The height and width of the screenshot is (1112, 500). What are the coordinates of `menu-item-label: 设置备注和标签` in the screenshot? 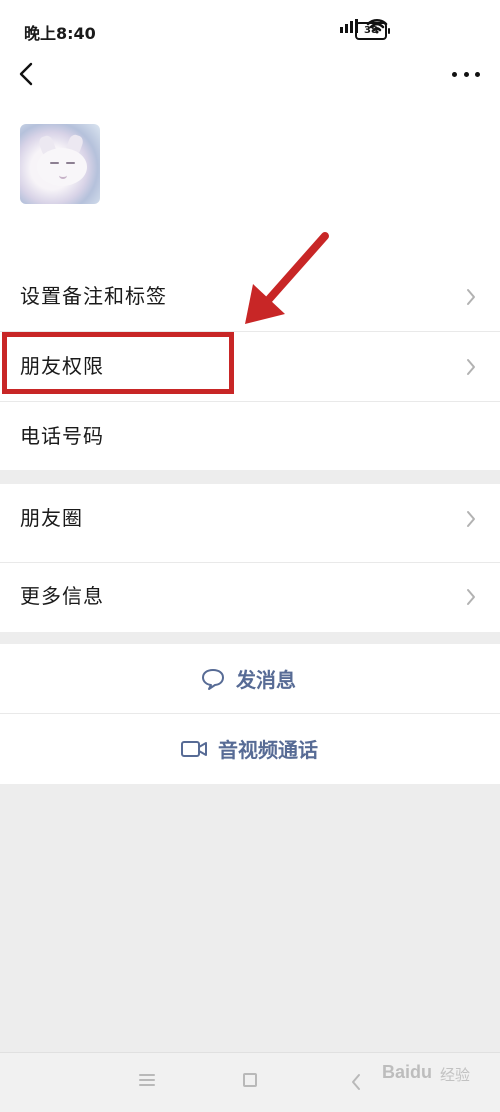 It's located at (93, 296).